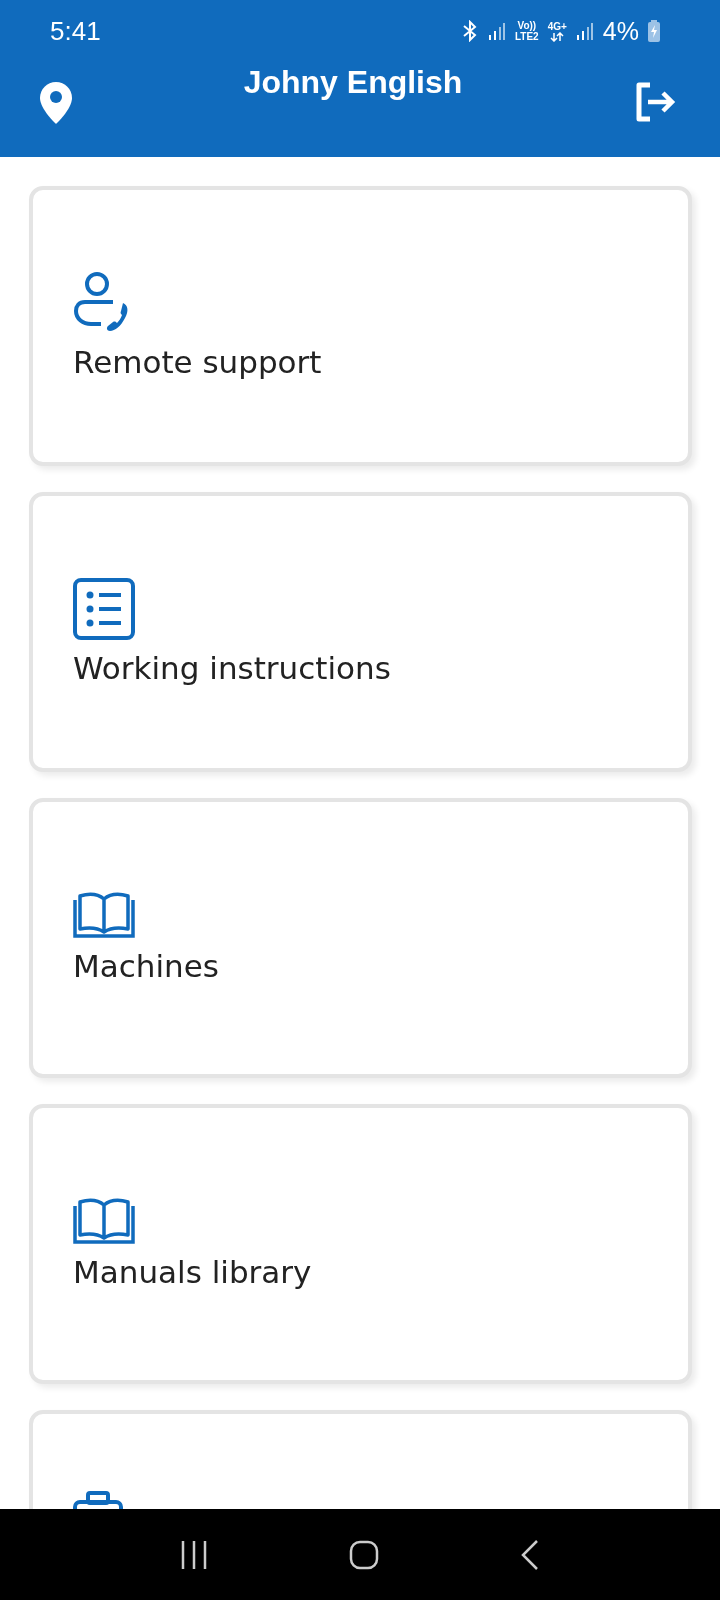  Describe the element at coordinates (353, 82) in the screenshot. I see `header-title: Johny English` at that location.